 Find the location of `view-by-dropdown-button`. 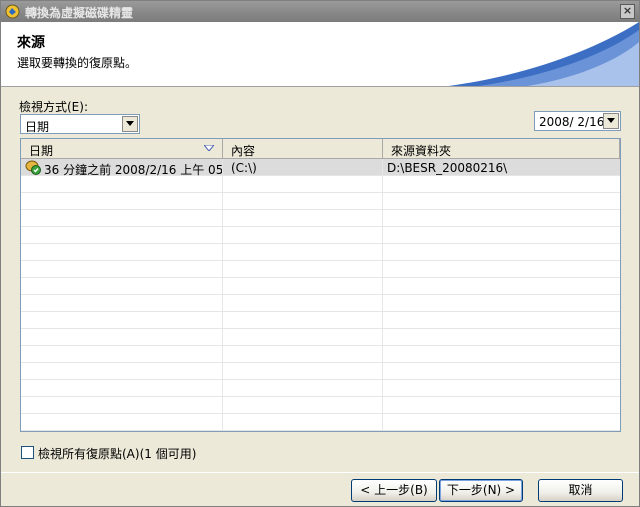

view-by-dropdown-button is located at coordinates (130, 124).